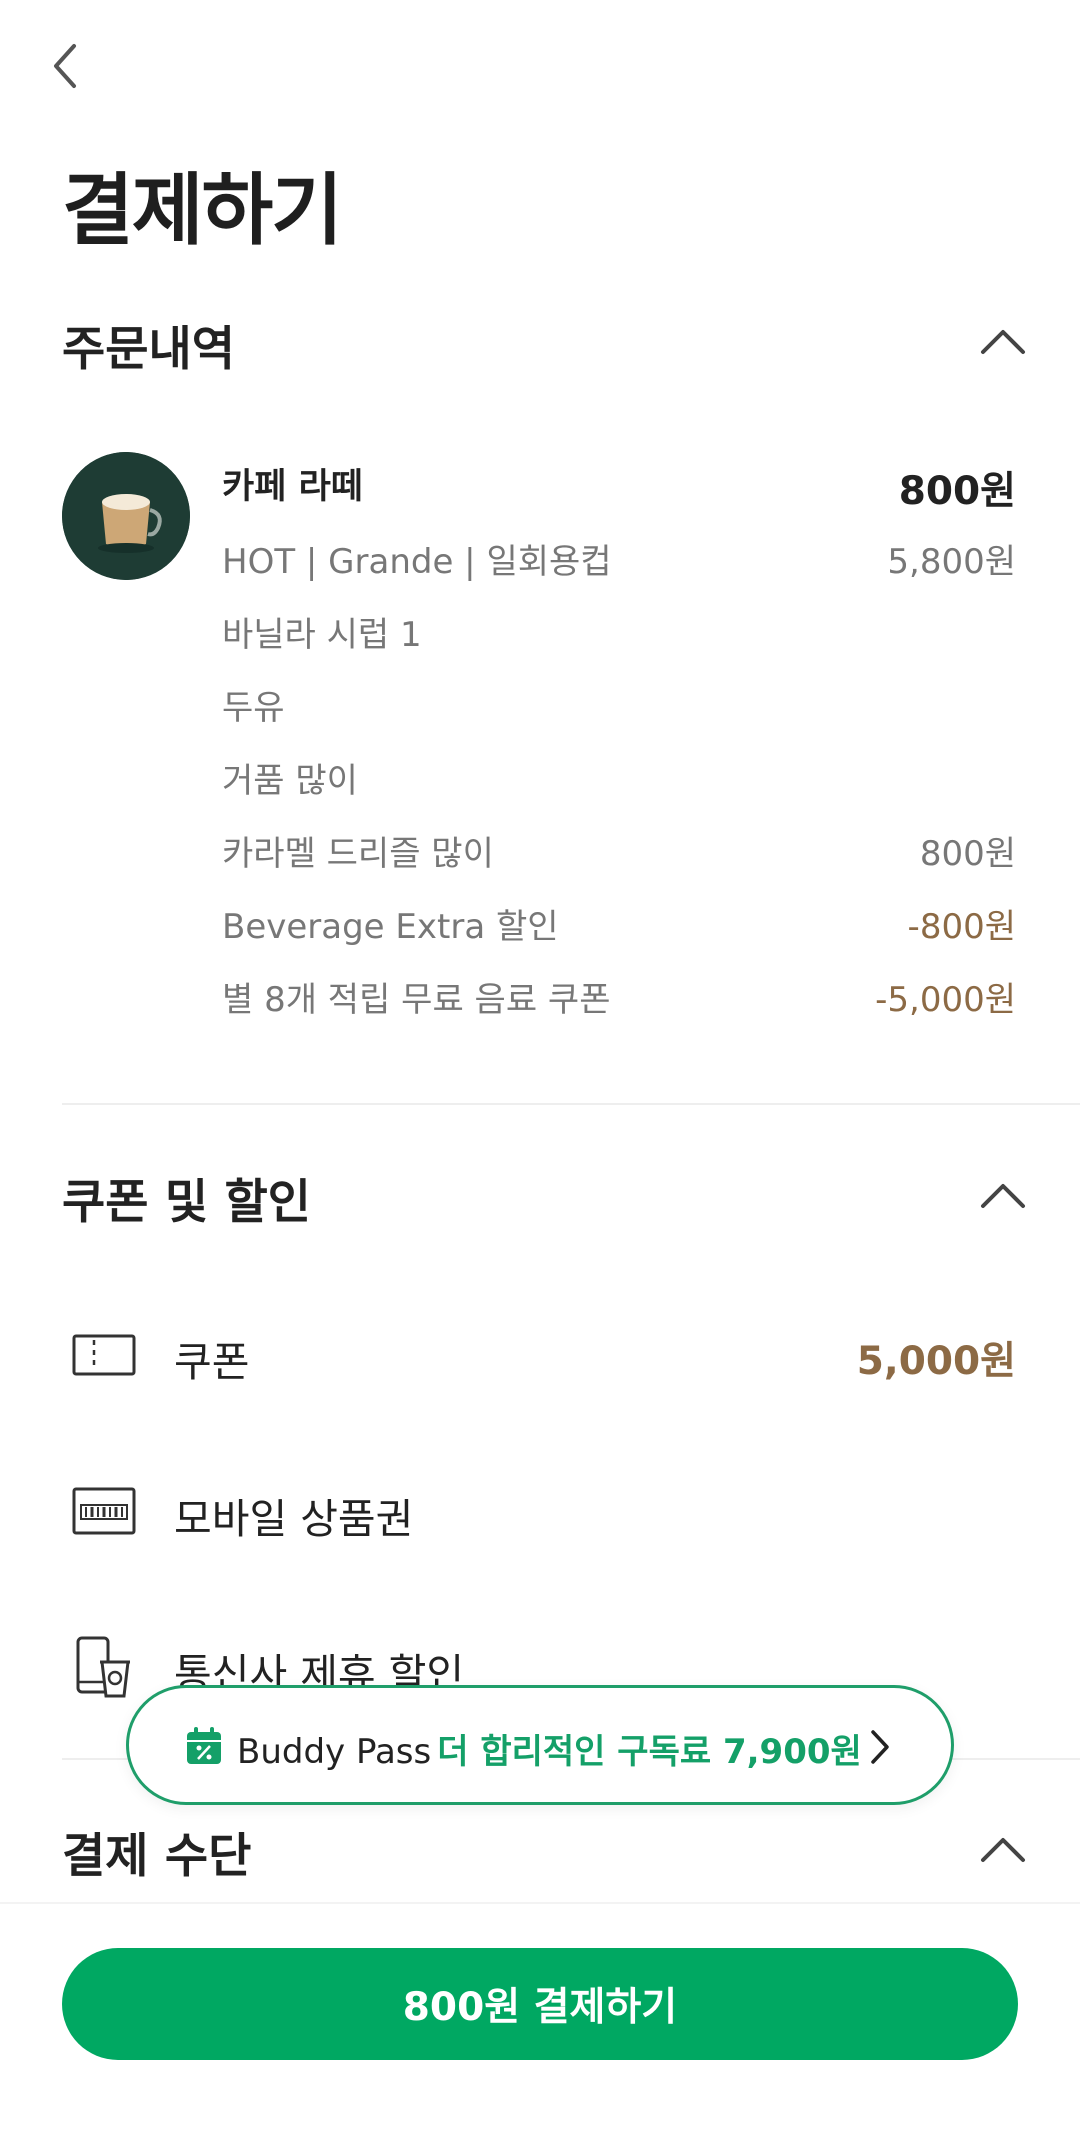 The width and height of the screenshot is (1080, 2135). I want to click on option-label: Beverage Extra 할인, so click(390, 927).